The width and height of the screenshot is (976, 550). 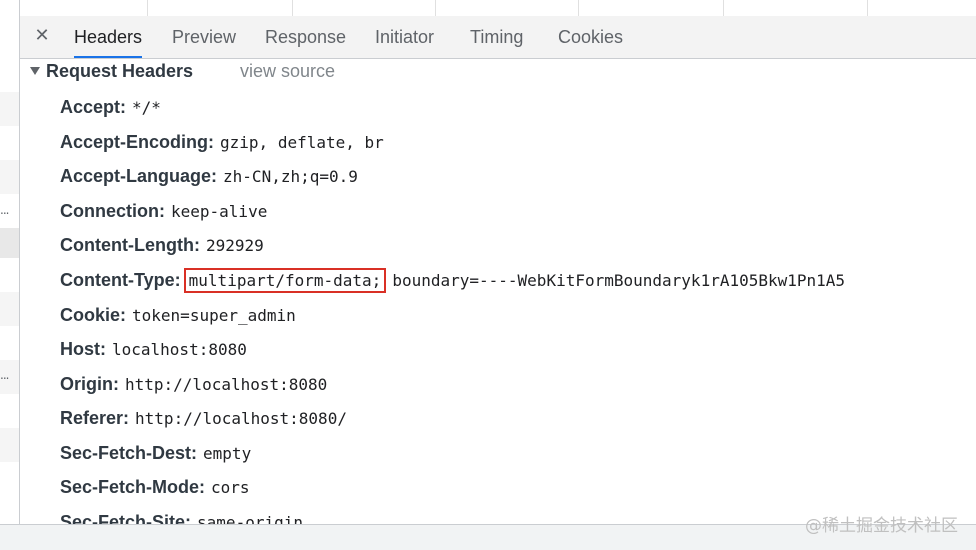 I want to click on tab-timing: Timing, so click(x=496, y=37).